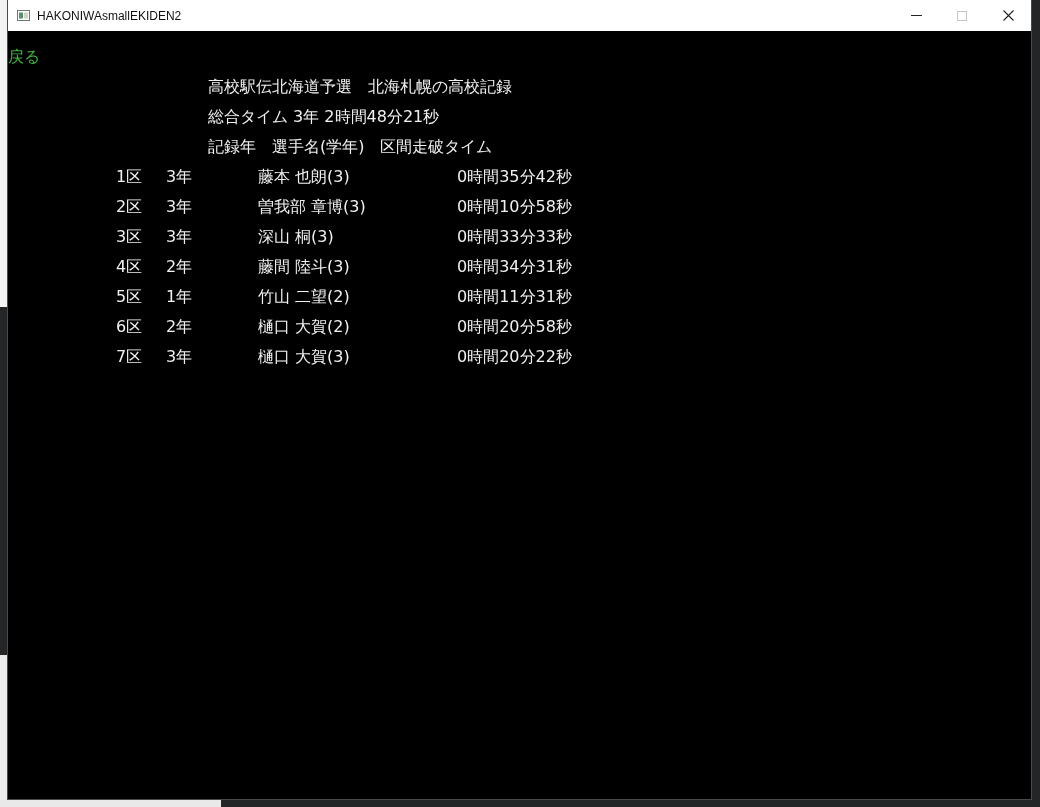 This screenshot has height=807, width=1040. Describe the element at coordinates (514, 207) in the screenshot. I see `split-time: 0時間10分58秒` at that location.